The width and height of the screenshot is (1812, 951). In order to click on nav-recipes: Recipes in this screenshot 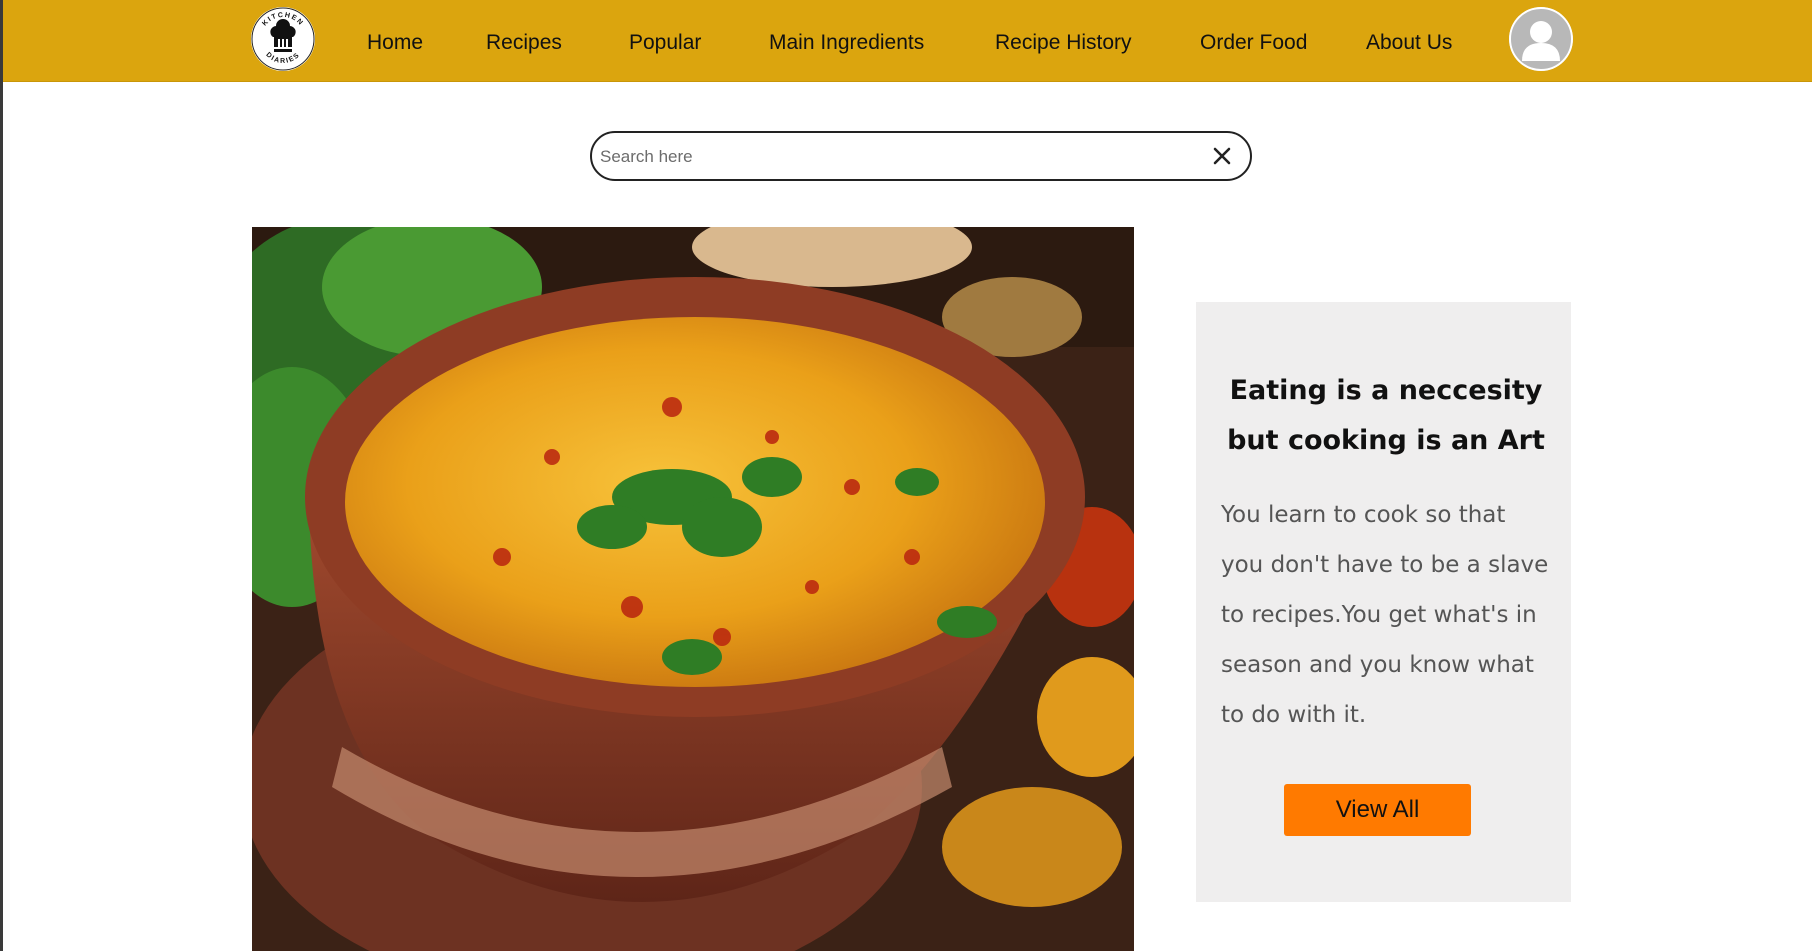, I will do `click(524, 43)`.